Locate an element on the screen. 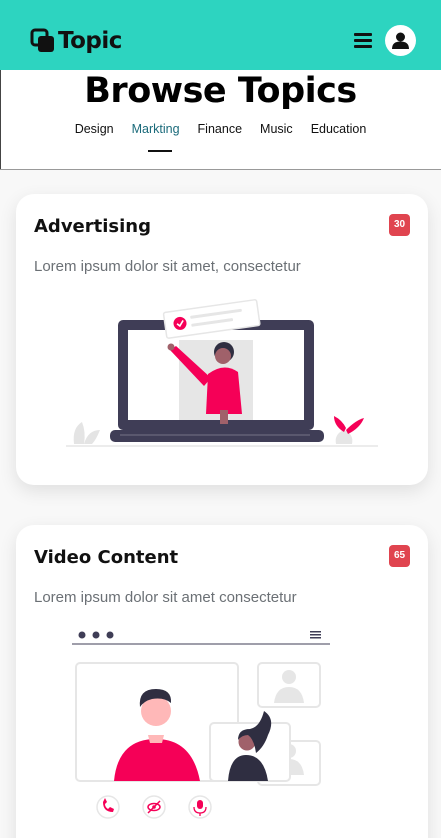 The width and height of the screenshot is (441, 838). user-icon is located at coordinates (400, 40).